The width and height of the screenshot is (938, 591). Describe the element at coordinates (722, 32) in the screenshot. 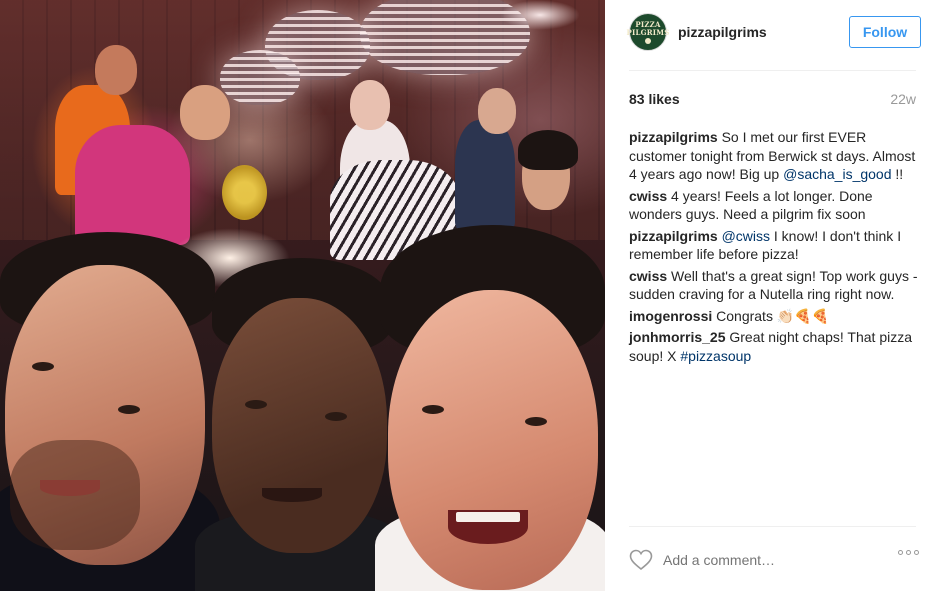

I see `username-link: pizzapilgrims` at that location.